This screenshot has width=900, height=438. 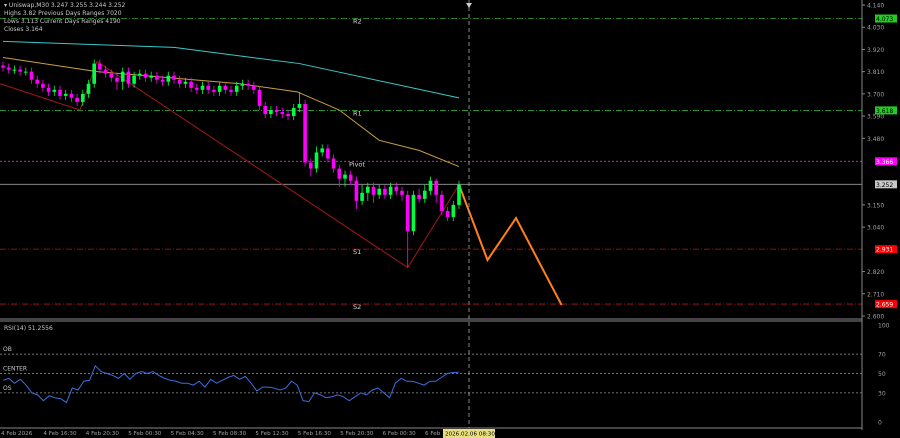 What do you see at coordinates (7, 349) in the screenshot?
I see `rsi-level-label: OB` at bounding box center [7, 349].